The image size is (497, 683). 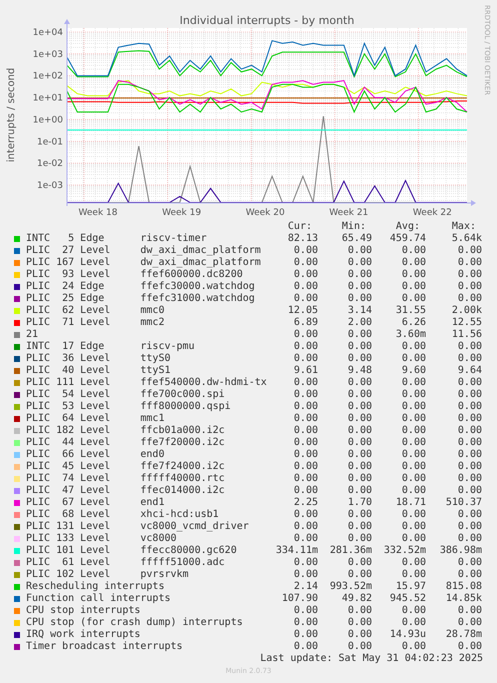 I want to click on stat-value: 49.82, so click(x=357, y=599).